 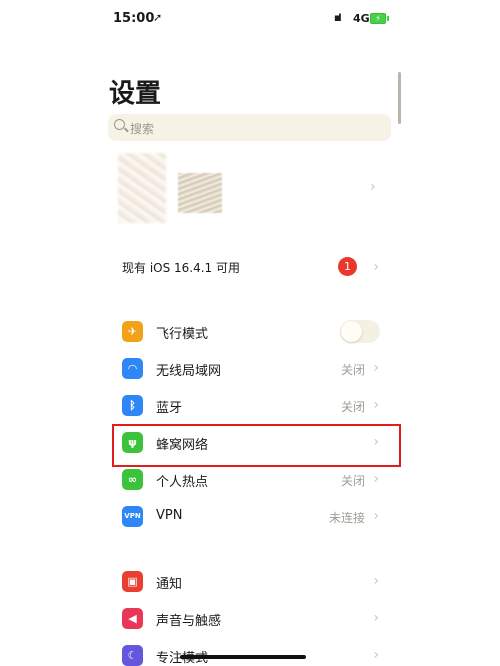 What do you see at coordinates (399, 98) in the screenshot?
I see `scroll-indicator` at bounding box center [399, 98].